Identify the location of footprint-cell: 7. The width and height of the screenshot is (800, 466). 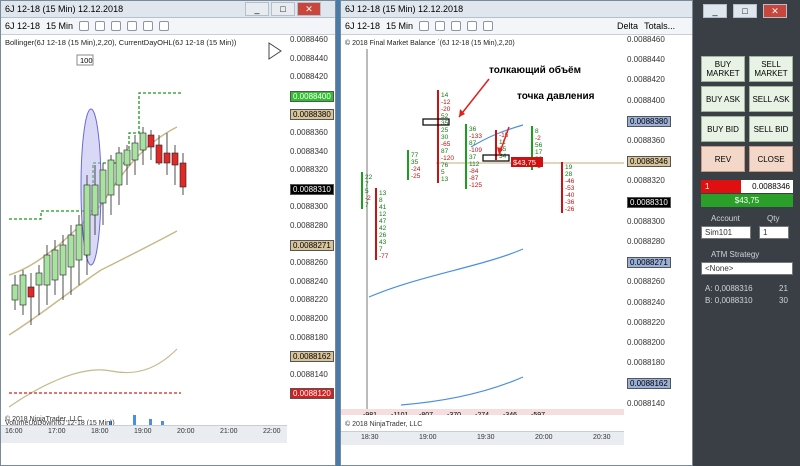
(367, 184).